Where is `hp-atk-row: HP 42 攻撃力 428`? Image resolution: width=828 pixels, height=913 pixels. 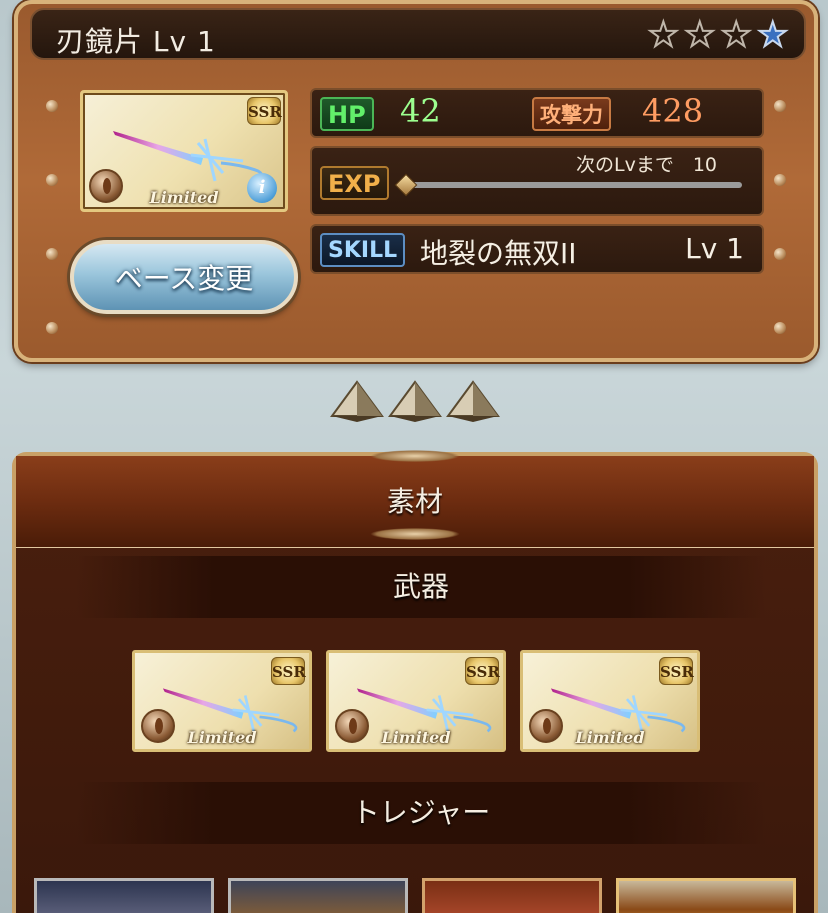 hp-atk-row: HP 42 攻撃力 428 is located at coordinates (537, 113).